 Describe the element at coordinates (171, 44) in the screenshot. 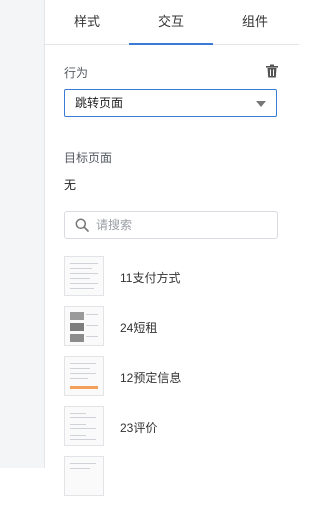

I see `active-tab-indicator` at that location.